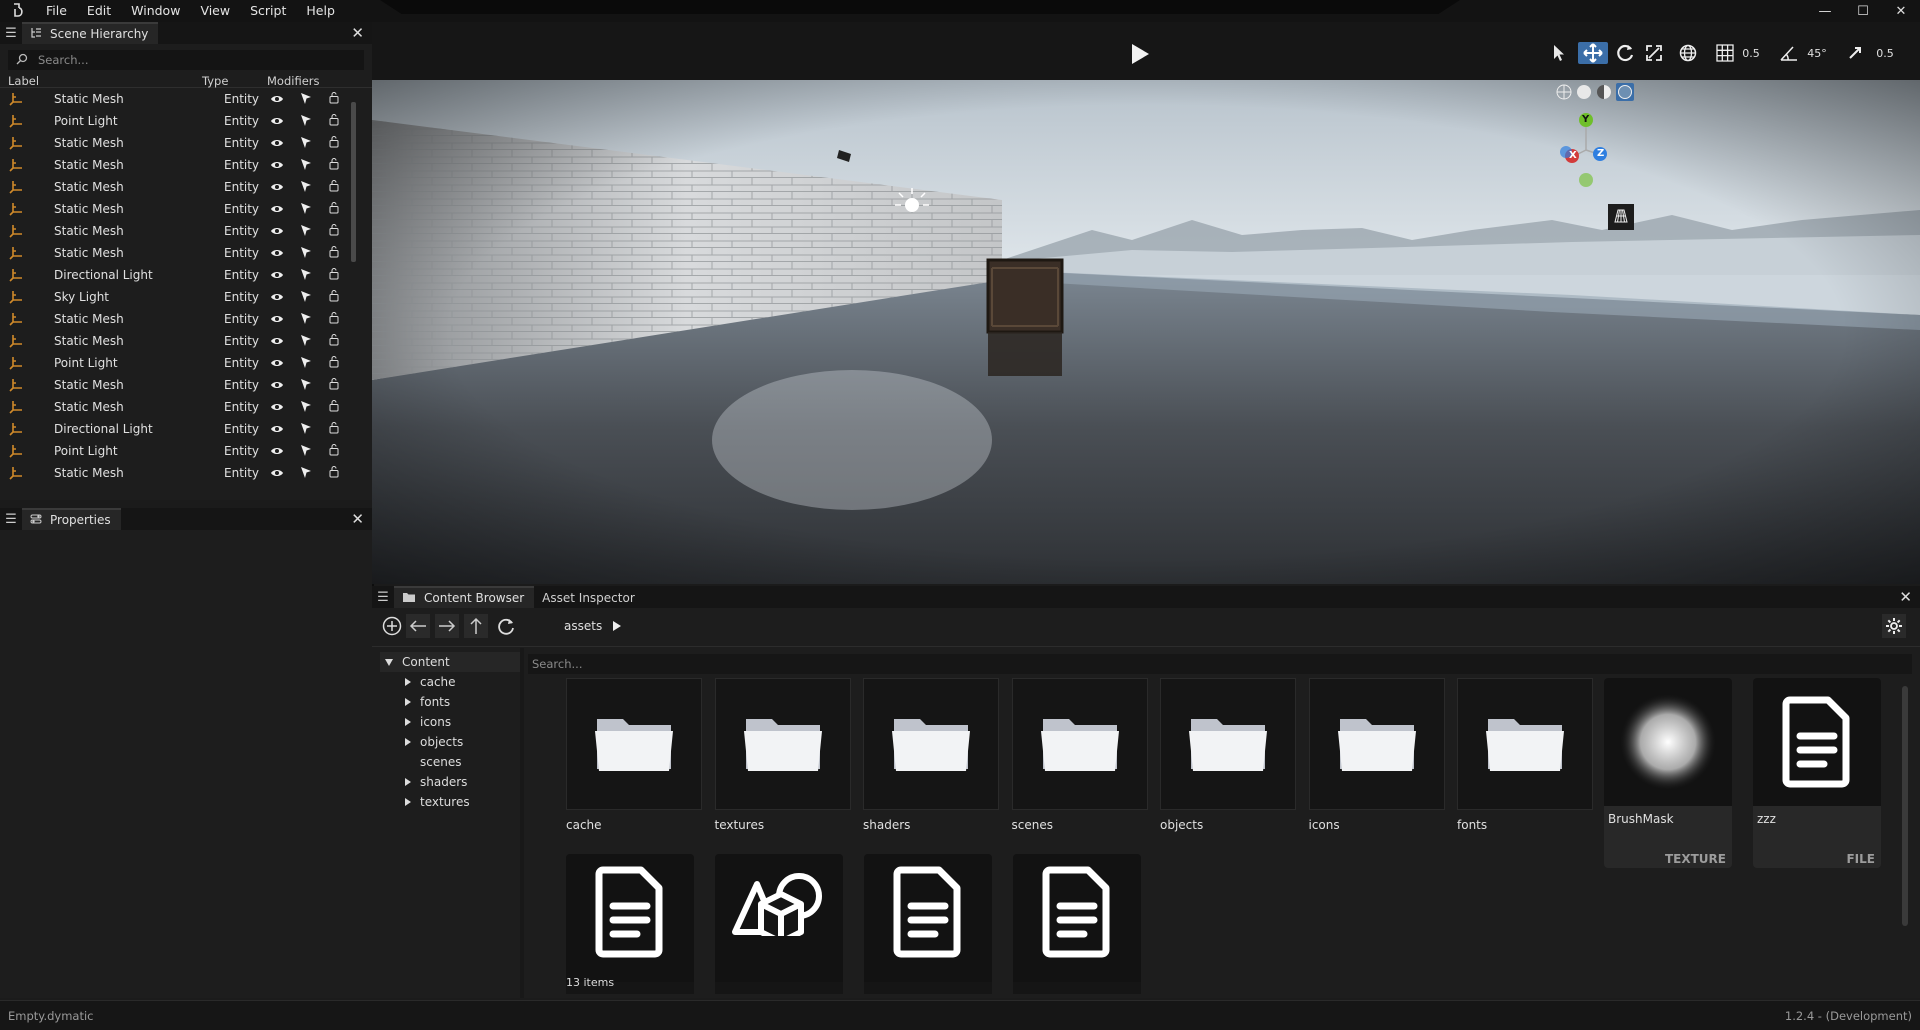 This screenshot has width=1920, height=1030. What do you see at coordinates (1825, 11) in the screenshot?
I see `minimize-icon: —` at bounding box center [1825, 11].